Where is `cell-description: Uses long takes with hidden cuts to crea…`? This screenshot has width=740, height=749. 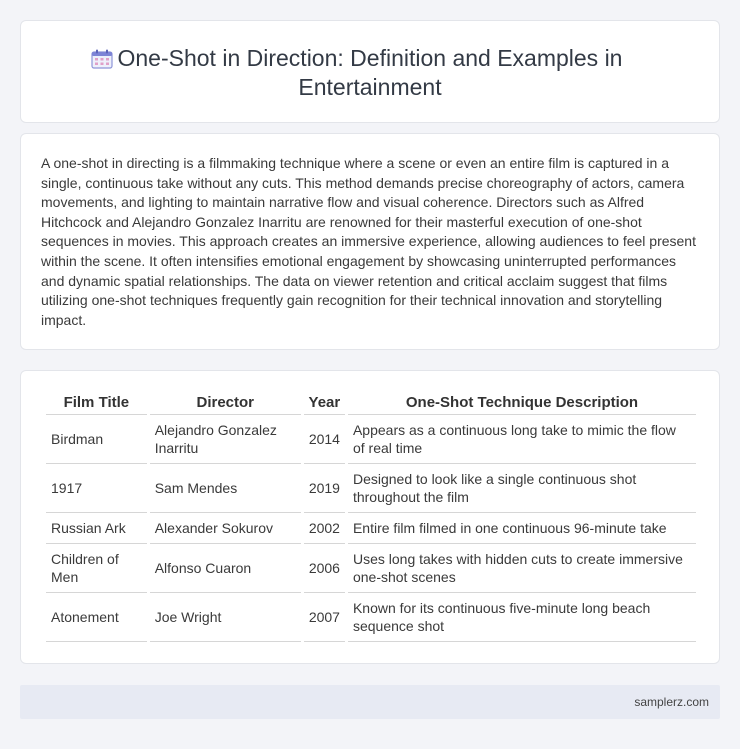
cell-description: Uses long takes with hidden cuts to crea… is located at coordinates (521, 568).